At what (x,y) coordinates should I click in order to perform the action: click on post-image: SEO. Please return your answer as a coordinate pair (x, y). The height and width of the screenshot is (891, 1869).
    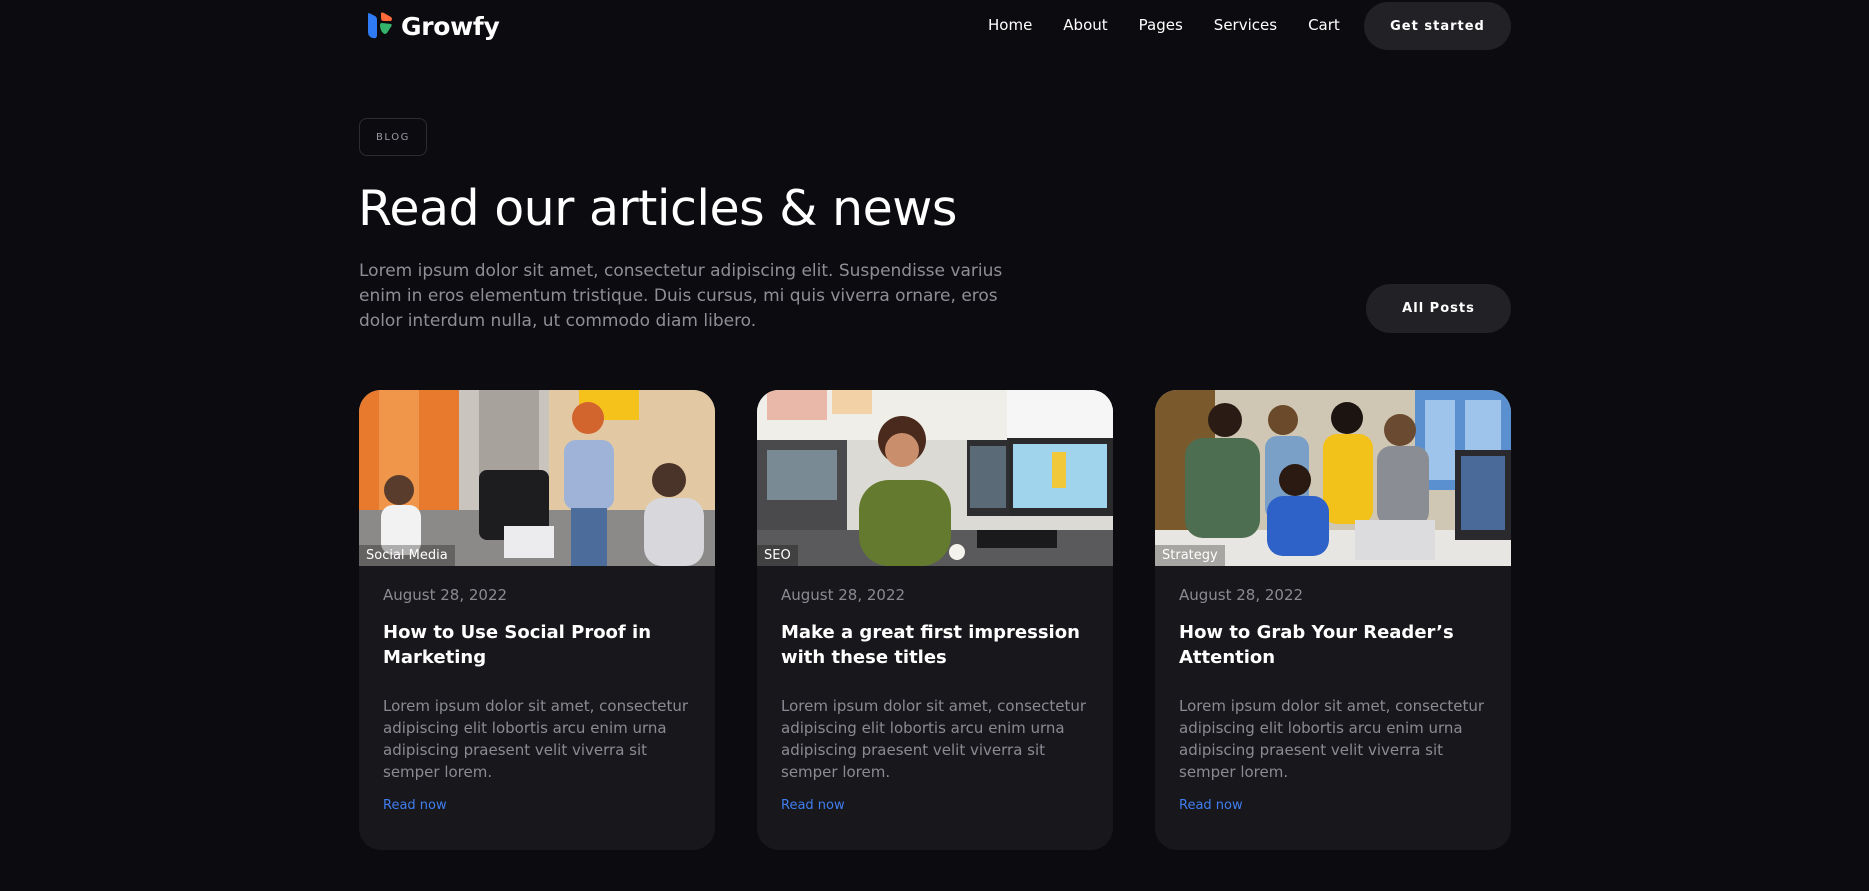
    Looking at the image, I should click on (935, 478).